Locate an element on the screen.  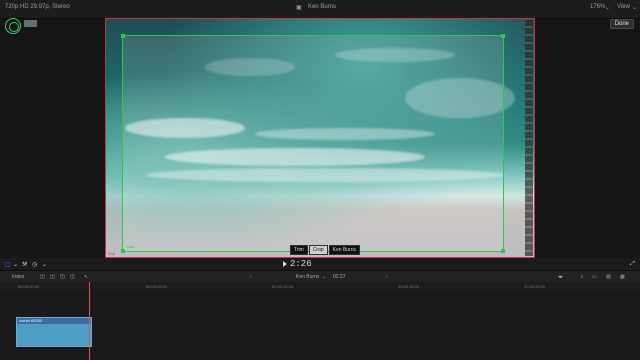
enhance-icon: ⚒ is located at coordinates (24, 264).